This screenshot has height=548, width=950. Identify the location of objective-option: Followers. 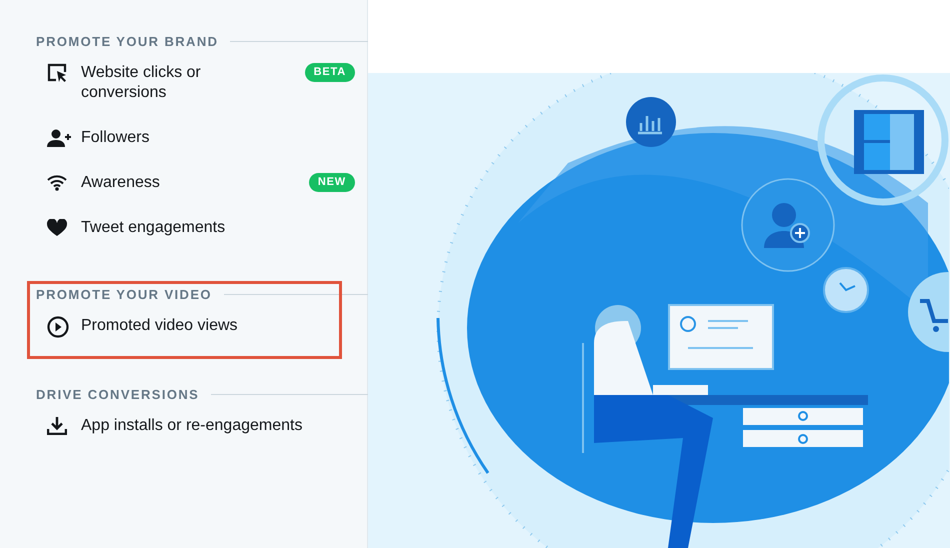
(115, 138).